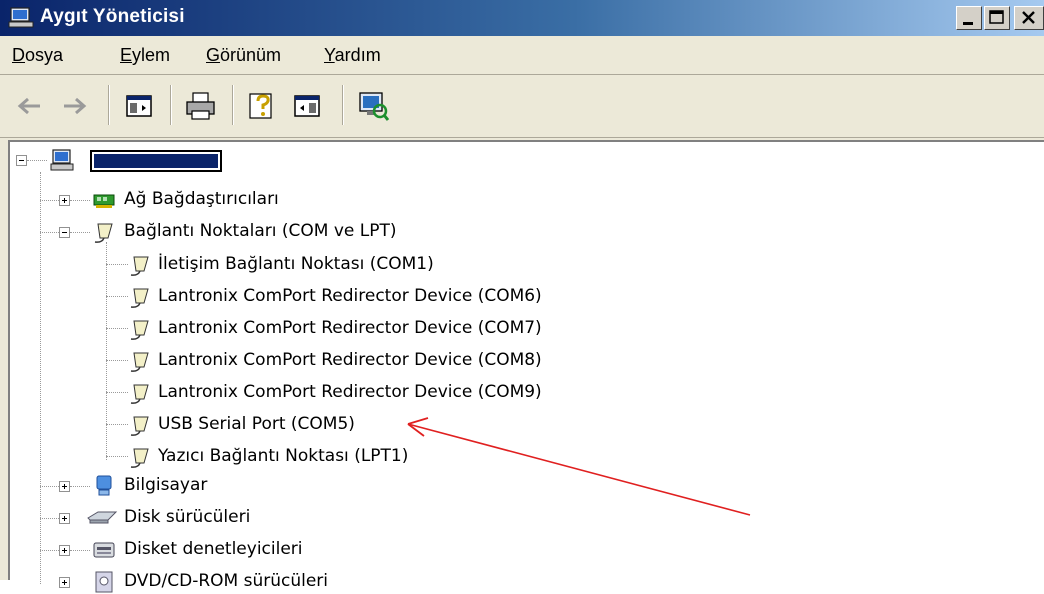 The height and width of the screenshot is (594, 1044). What do you see at coordinates (283, 456) in the screenshot?
I see `port-device-item: Yazıcı Bağlantı Noktası (LPT1)` at bounding box center [283, 456].